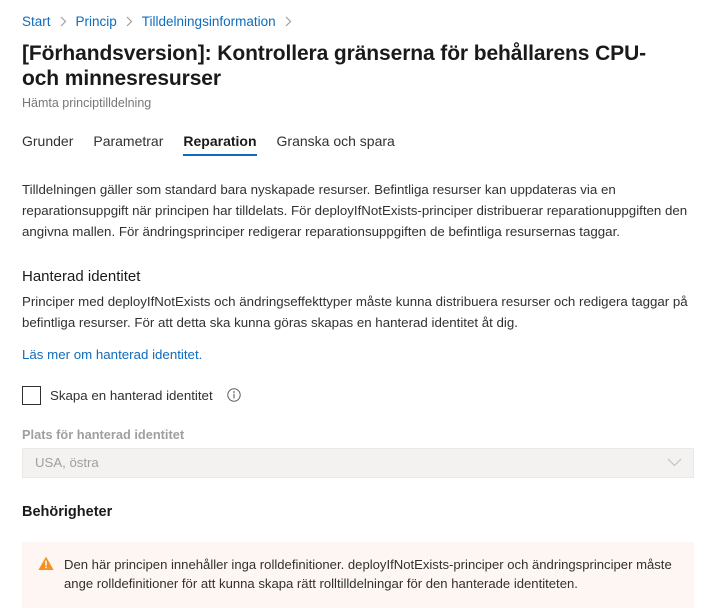 Image resolution: width=717 pixels, height=608 pixels. I want to click on learn-more-managed-identity-link: Läs mer om hanterad identitet., so click(358, 354).